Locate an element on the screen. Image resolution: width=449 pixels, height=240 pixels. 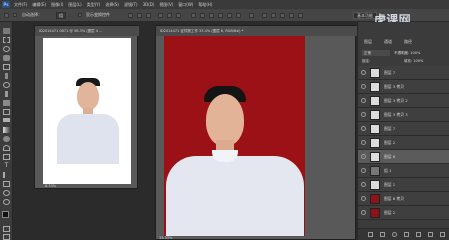
layer-row-selected: 图层 6 is located at coordinates (403, 157).